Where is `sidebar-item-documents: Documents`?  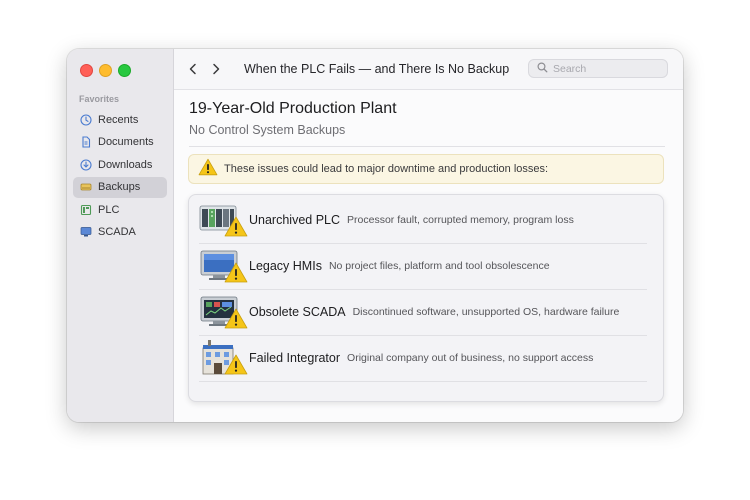 sidebar-item-documents: Documents is located at coordinates (120, 142).